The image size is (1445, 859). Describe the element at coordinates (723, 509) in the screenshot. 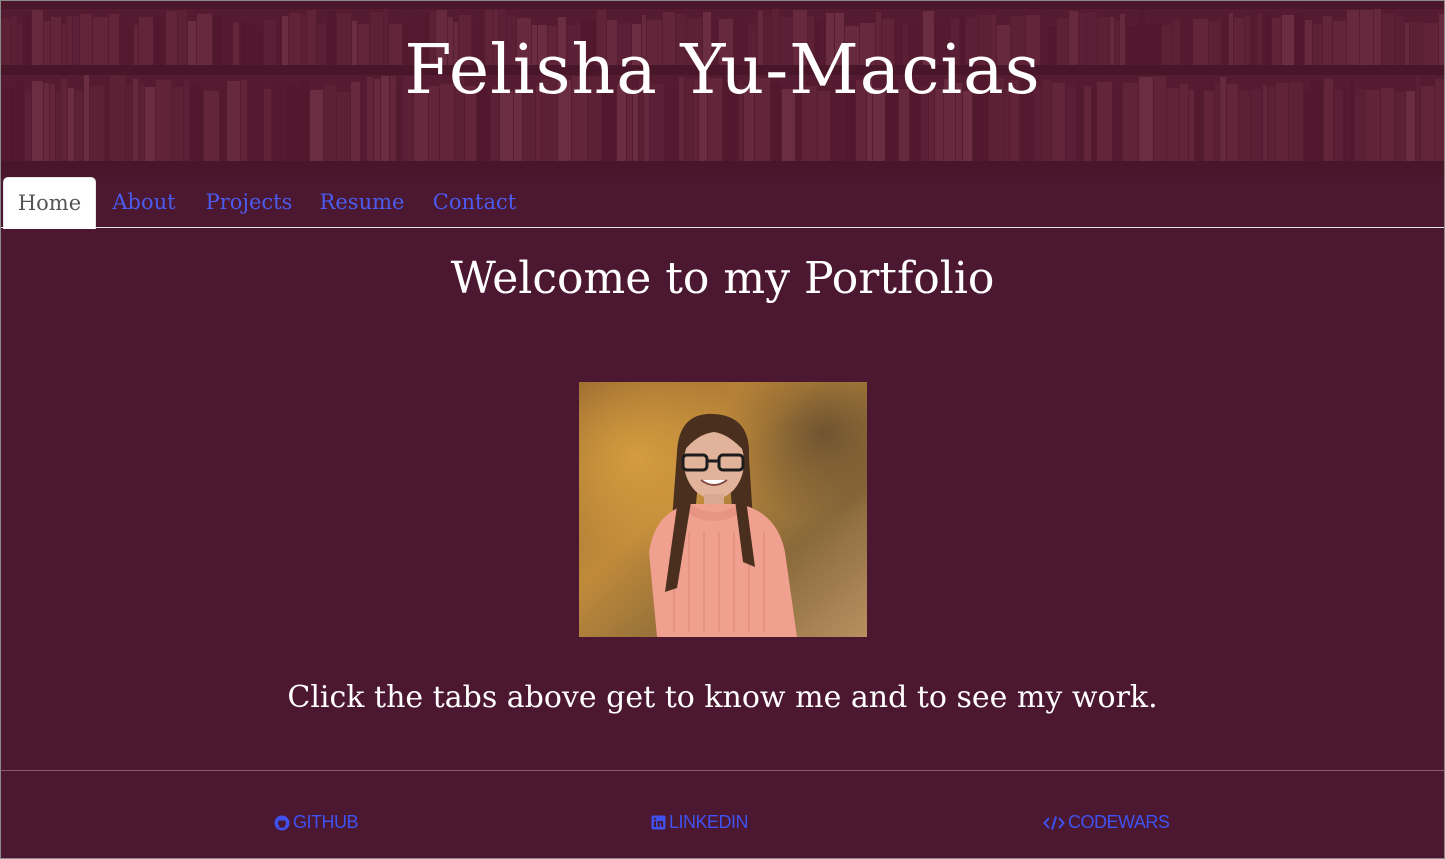

I see `profile-photo` at that location.